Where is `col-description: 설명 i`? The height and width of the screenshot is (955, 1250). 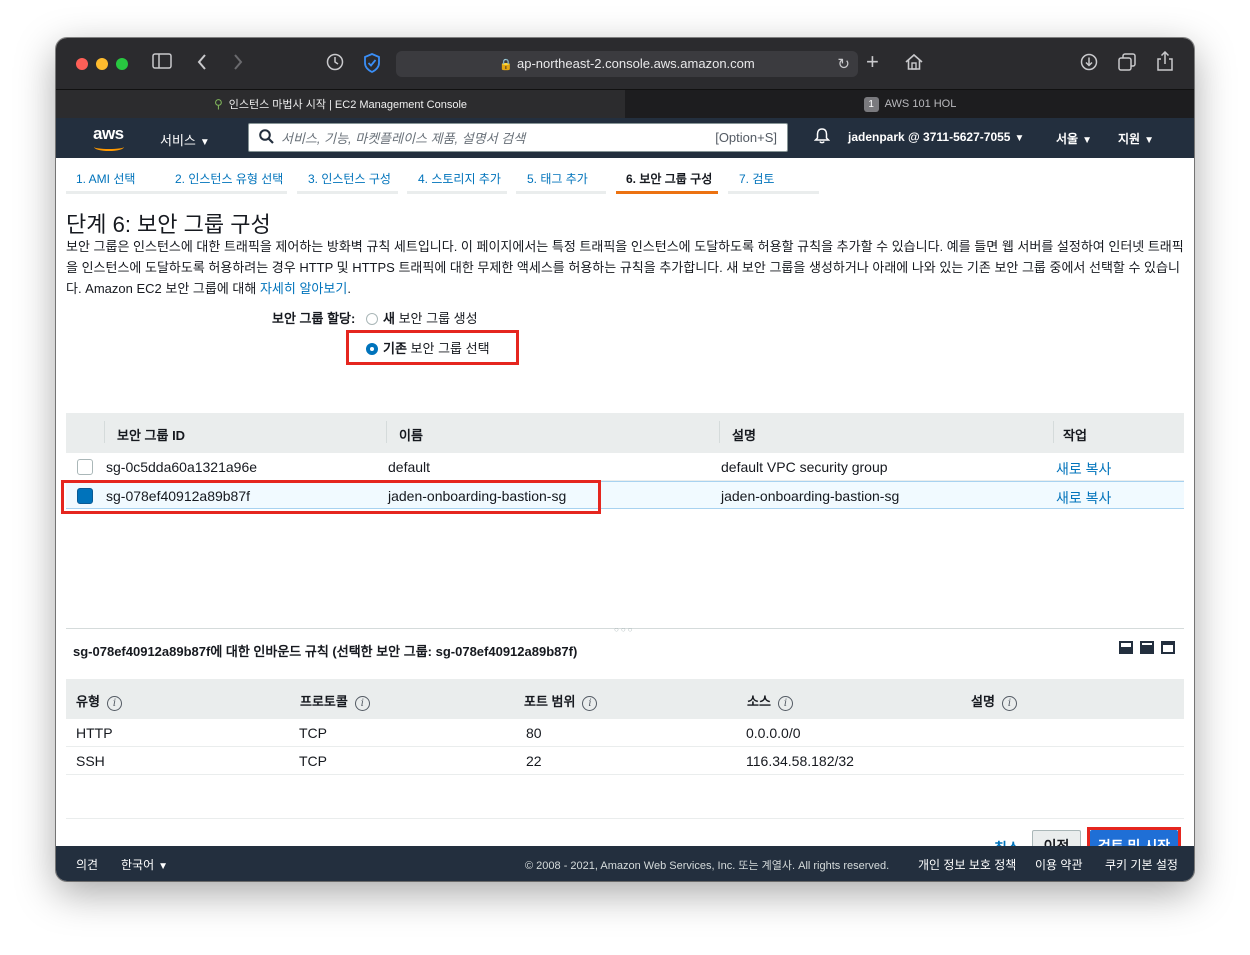
col-description: 설명 i is located at coordinates (994, 701).